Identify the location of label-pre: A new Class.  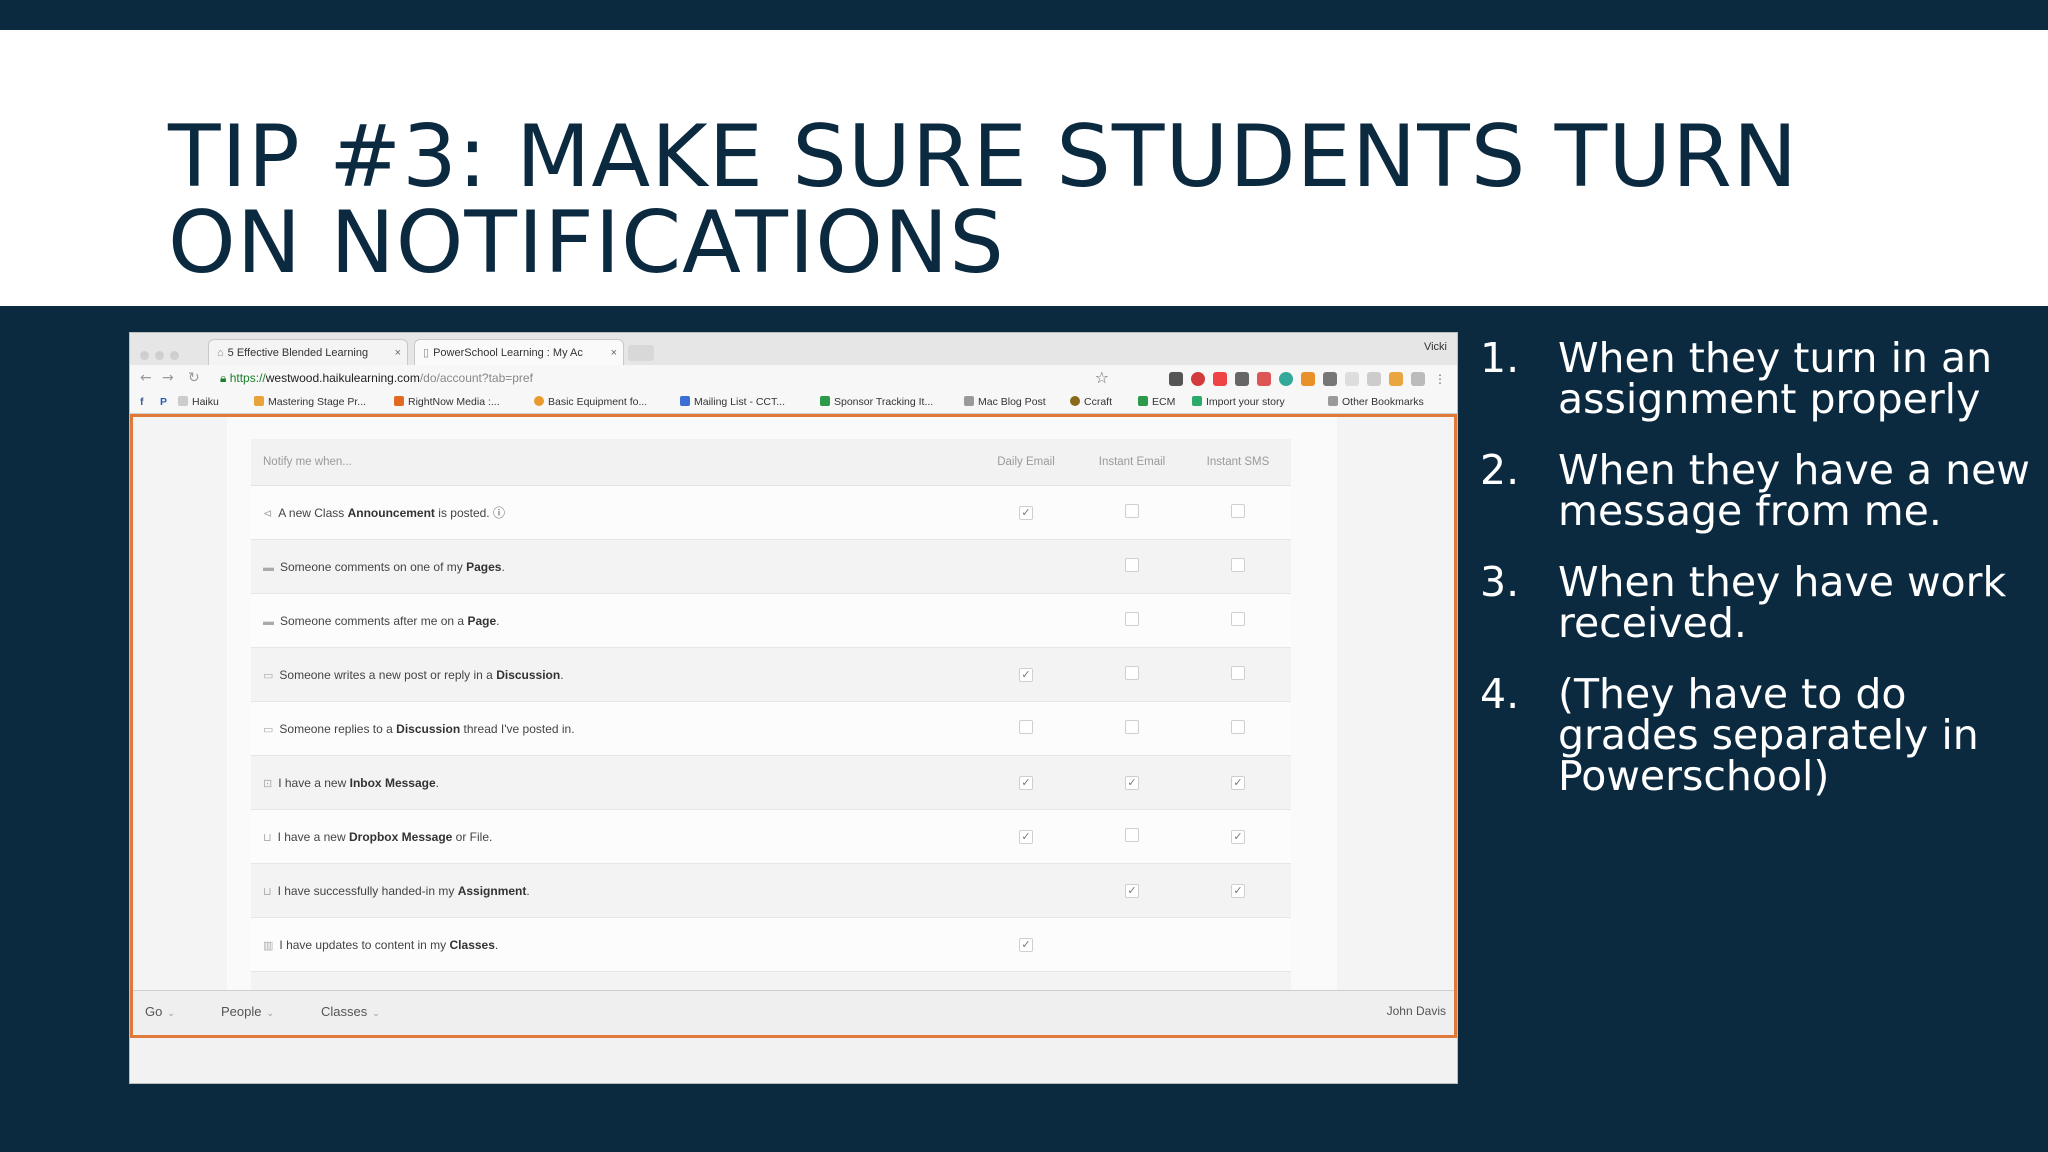
(313, 513).